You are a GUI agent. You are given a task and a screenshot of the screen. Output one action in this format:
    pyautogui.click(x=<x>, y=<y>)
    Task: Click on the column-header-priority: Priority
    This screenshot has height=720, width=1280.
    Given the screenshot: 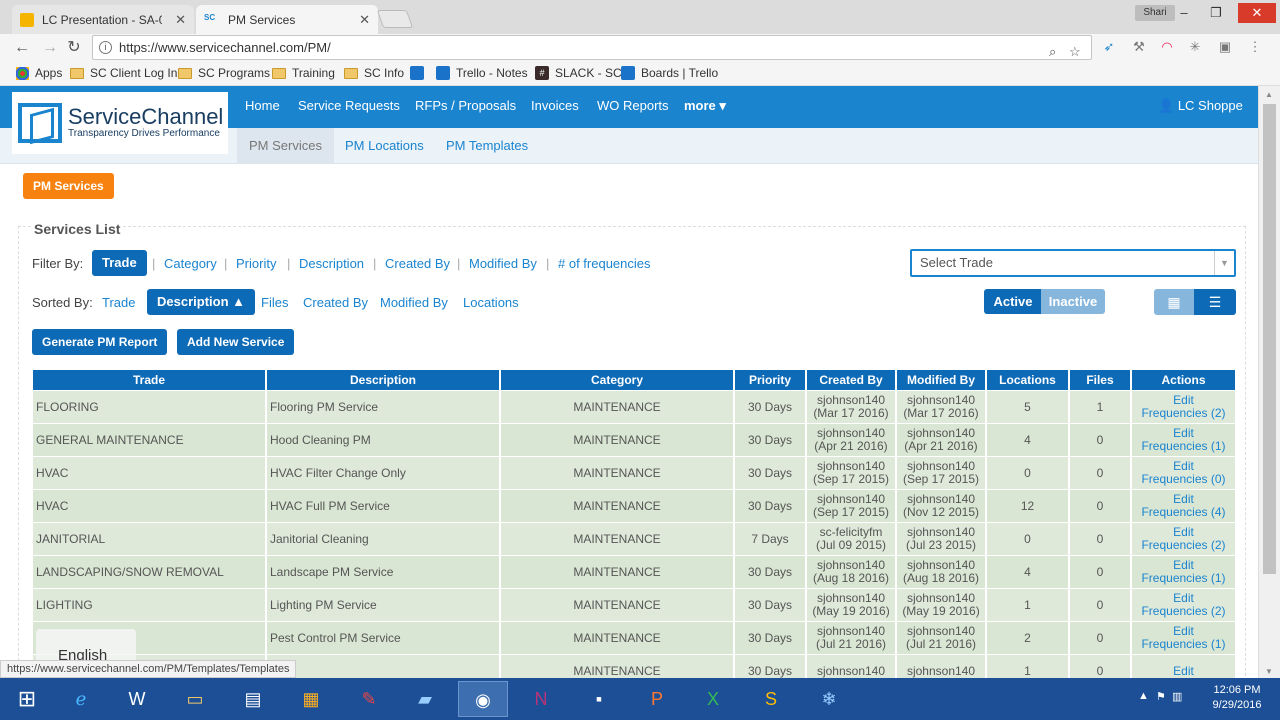 What is the action you would take?
    pyautogui.click(x=770, y=380)
    